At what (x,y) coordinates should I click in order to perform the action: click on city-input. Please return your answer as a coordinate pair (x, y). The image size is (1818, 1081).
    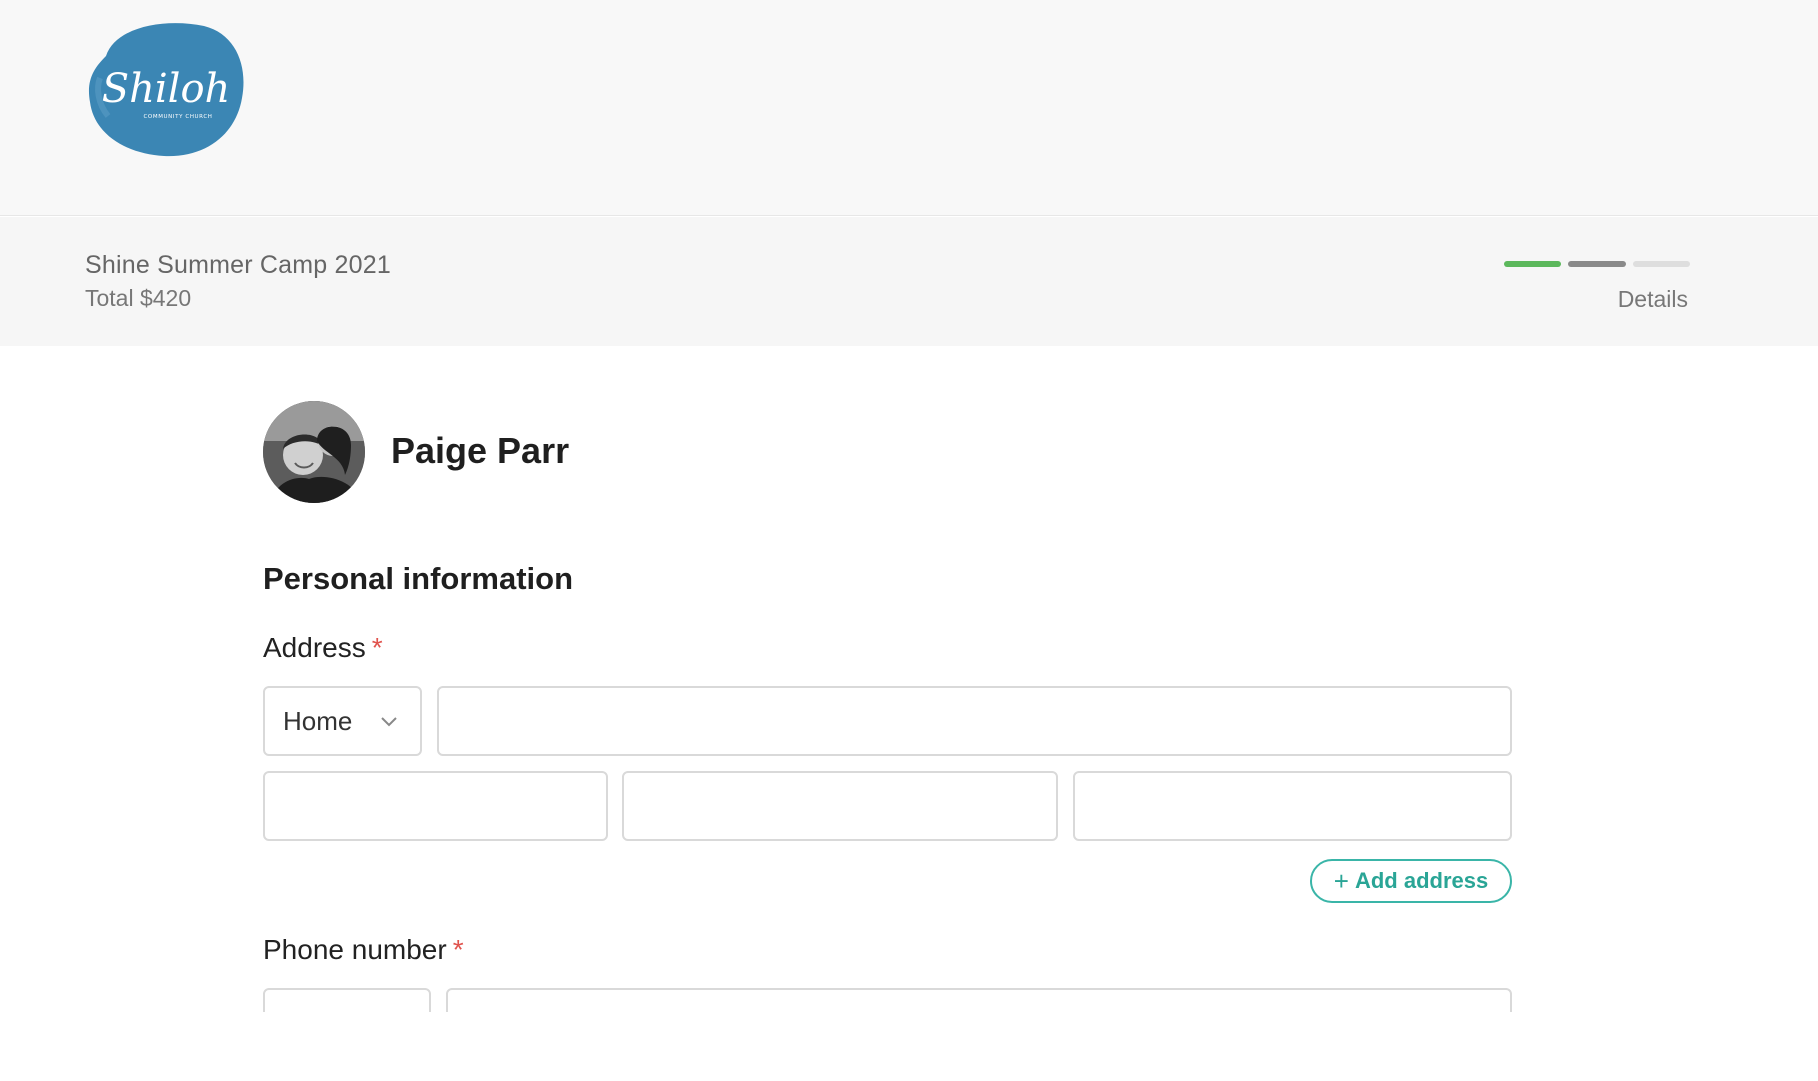
    Looking at the image, I should click on (435, 806).